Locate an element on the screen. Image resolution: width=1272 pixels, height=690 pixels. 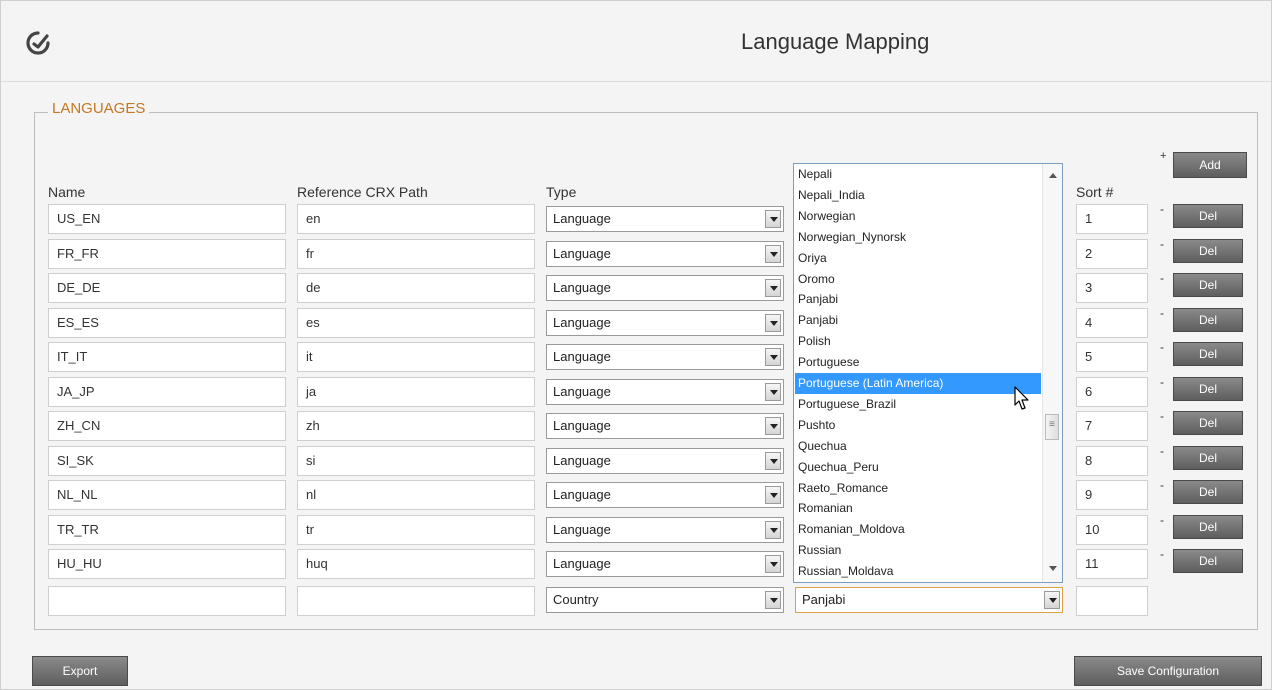
dropdown-option: Quechua is located at coordinates (822, 446).